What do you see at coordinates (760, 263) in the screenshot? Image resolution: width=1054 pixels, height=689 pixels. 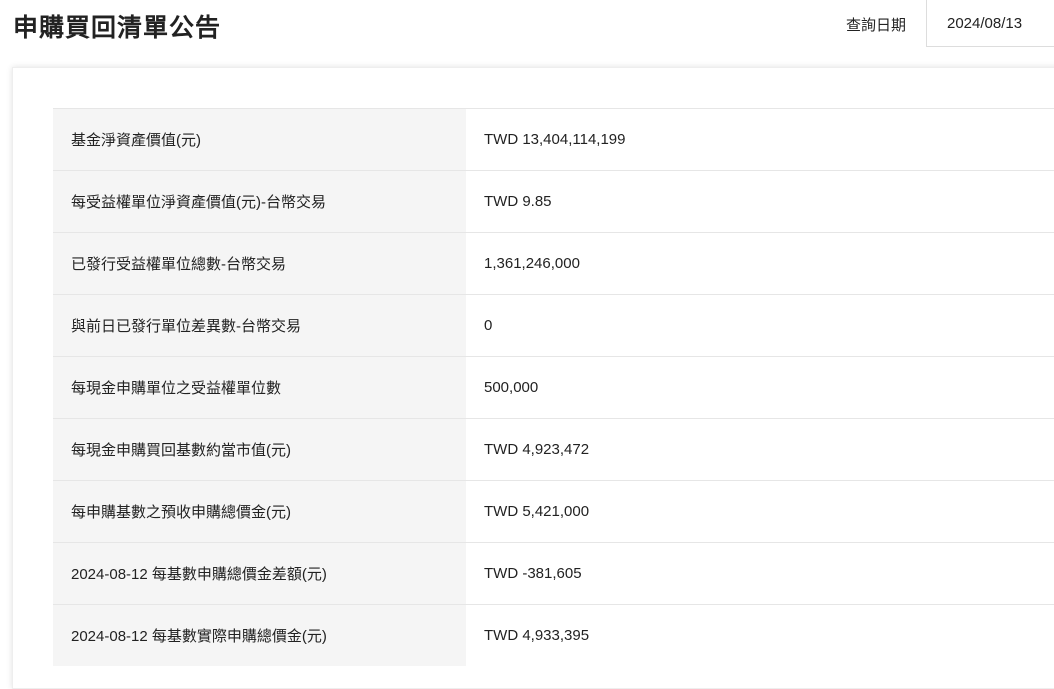 I see `row-value: 1,361,246,000` at bounding box center [760, 263].